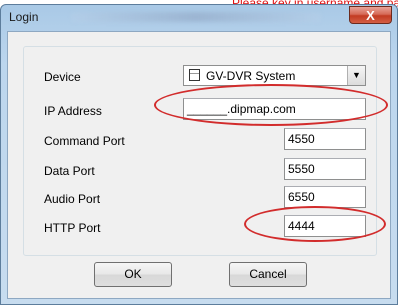 This screenshot has height=305, width=398. What do you see at coordinates (274, 109) in the screenshot?
I see `ip-address-input: ______.dipmap.com` at bounding box center [274, 109].